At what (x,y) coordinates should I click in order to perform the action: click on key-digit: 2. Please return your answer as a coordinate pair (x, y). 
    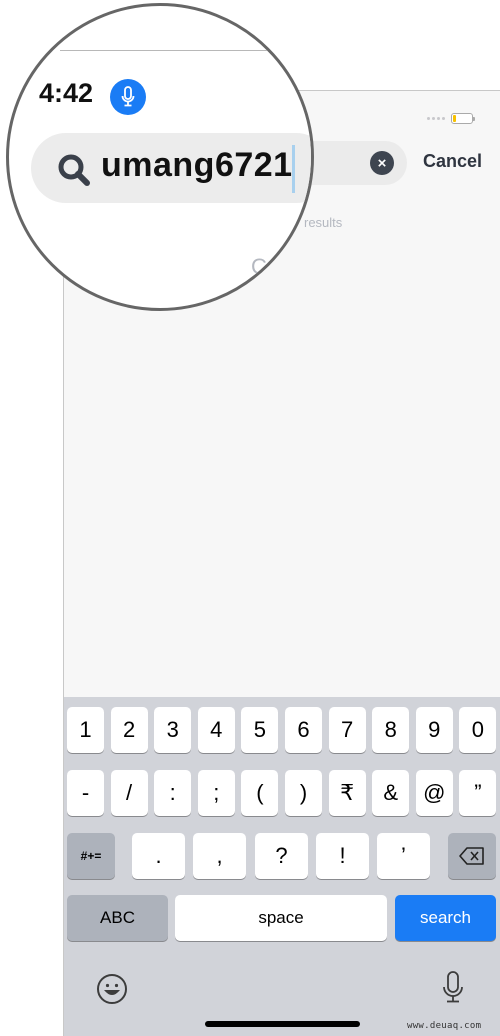
    Looking at the image, I should click on (129, 730).